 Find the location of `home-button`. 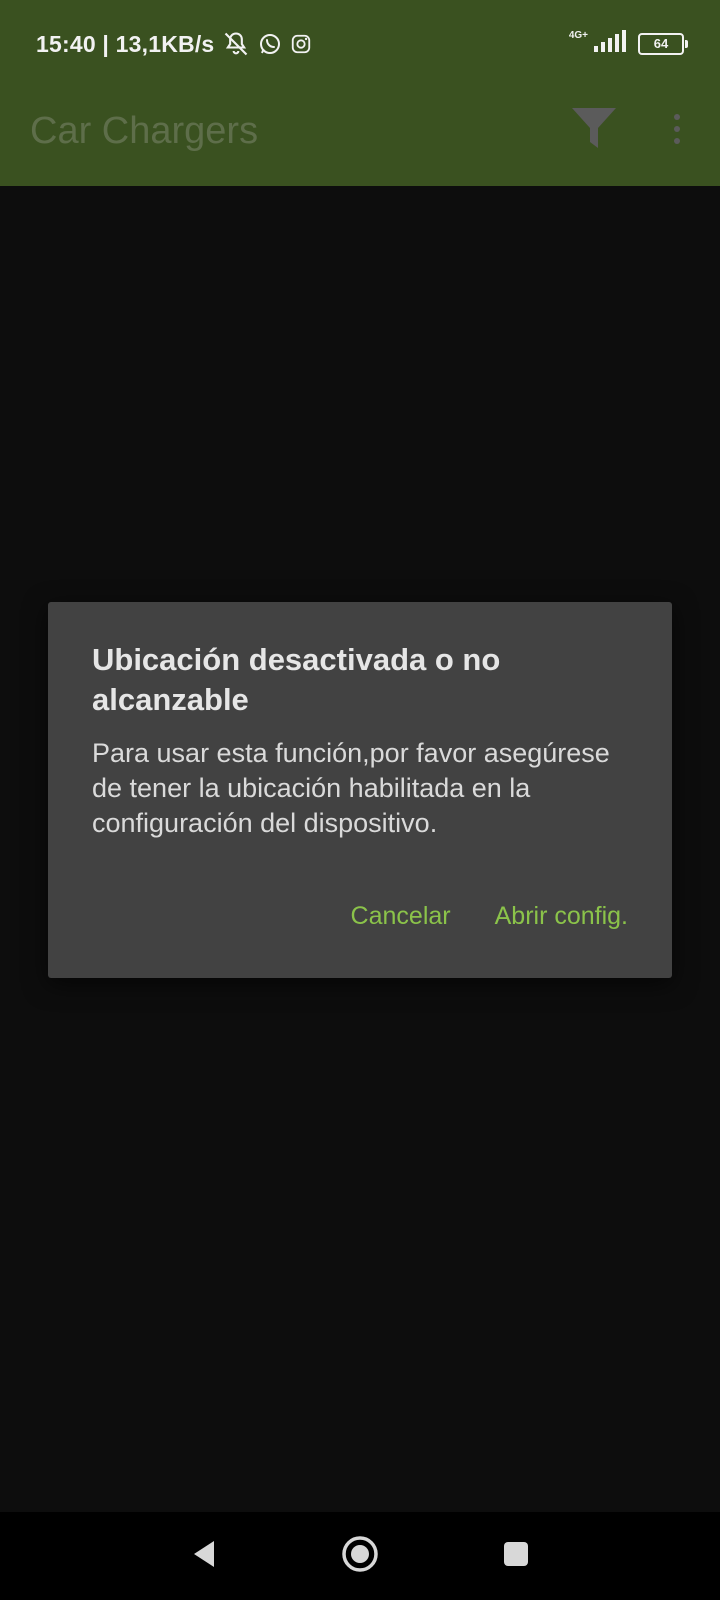

home-button is located at coordinates (360, 1556).